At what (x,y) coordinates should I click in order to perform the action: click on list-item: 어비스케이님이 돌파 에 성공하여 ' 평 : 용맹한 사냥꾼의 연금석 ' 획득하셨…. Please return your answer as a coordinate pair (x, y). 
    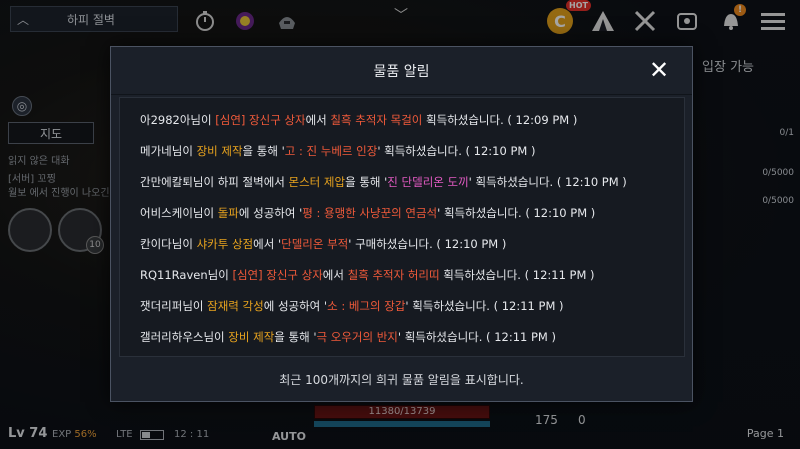
    Looking at the image, I should click on (412, 212).